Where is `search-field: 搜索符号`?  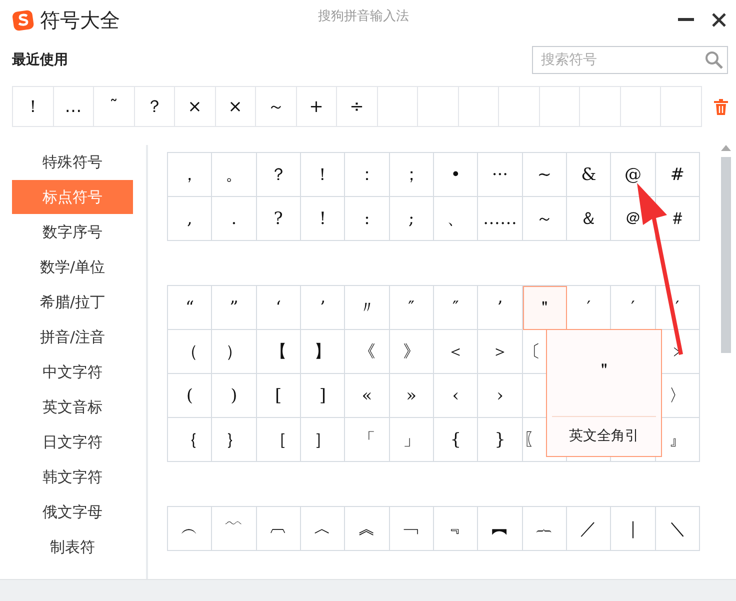
search-field: 搜索符号 is located at coordinates (630, 60).